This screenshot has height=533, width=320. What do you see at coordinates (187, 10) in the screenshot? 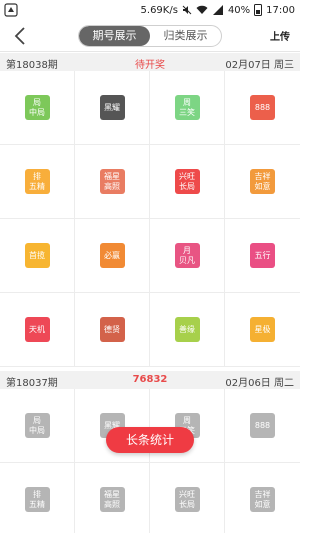
I see `mute-icon` at bounding box center [187, 10].